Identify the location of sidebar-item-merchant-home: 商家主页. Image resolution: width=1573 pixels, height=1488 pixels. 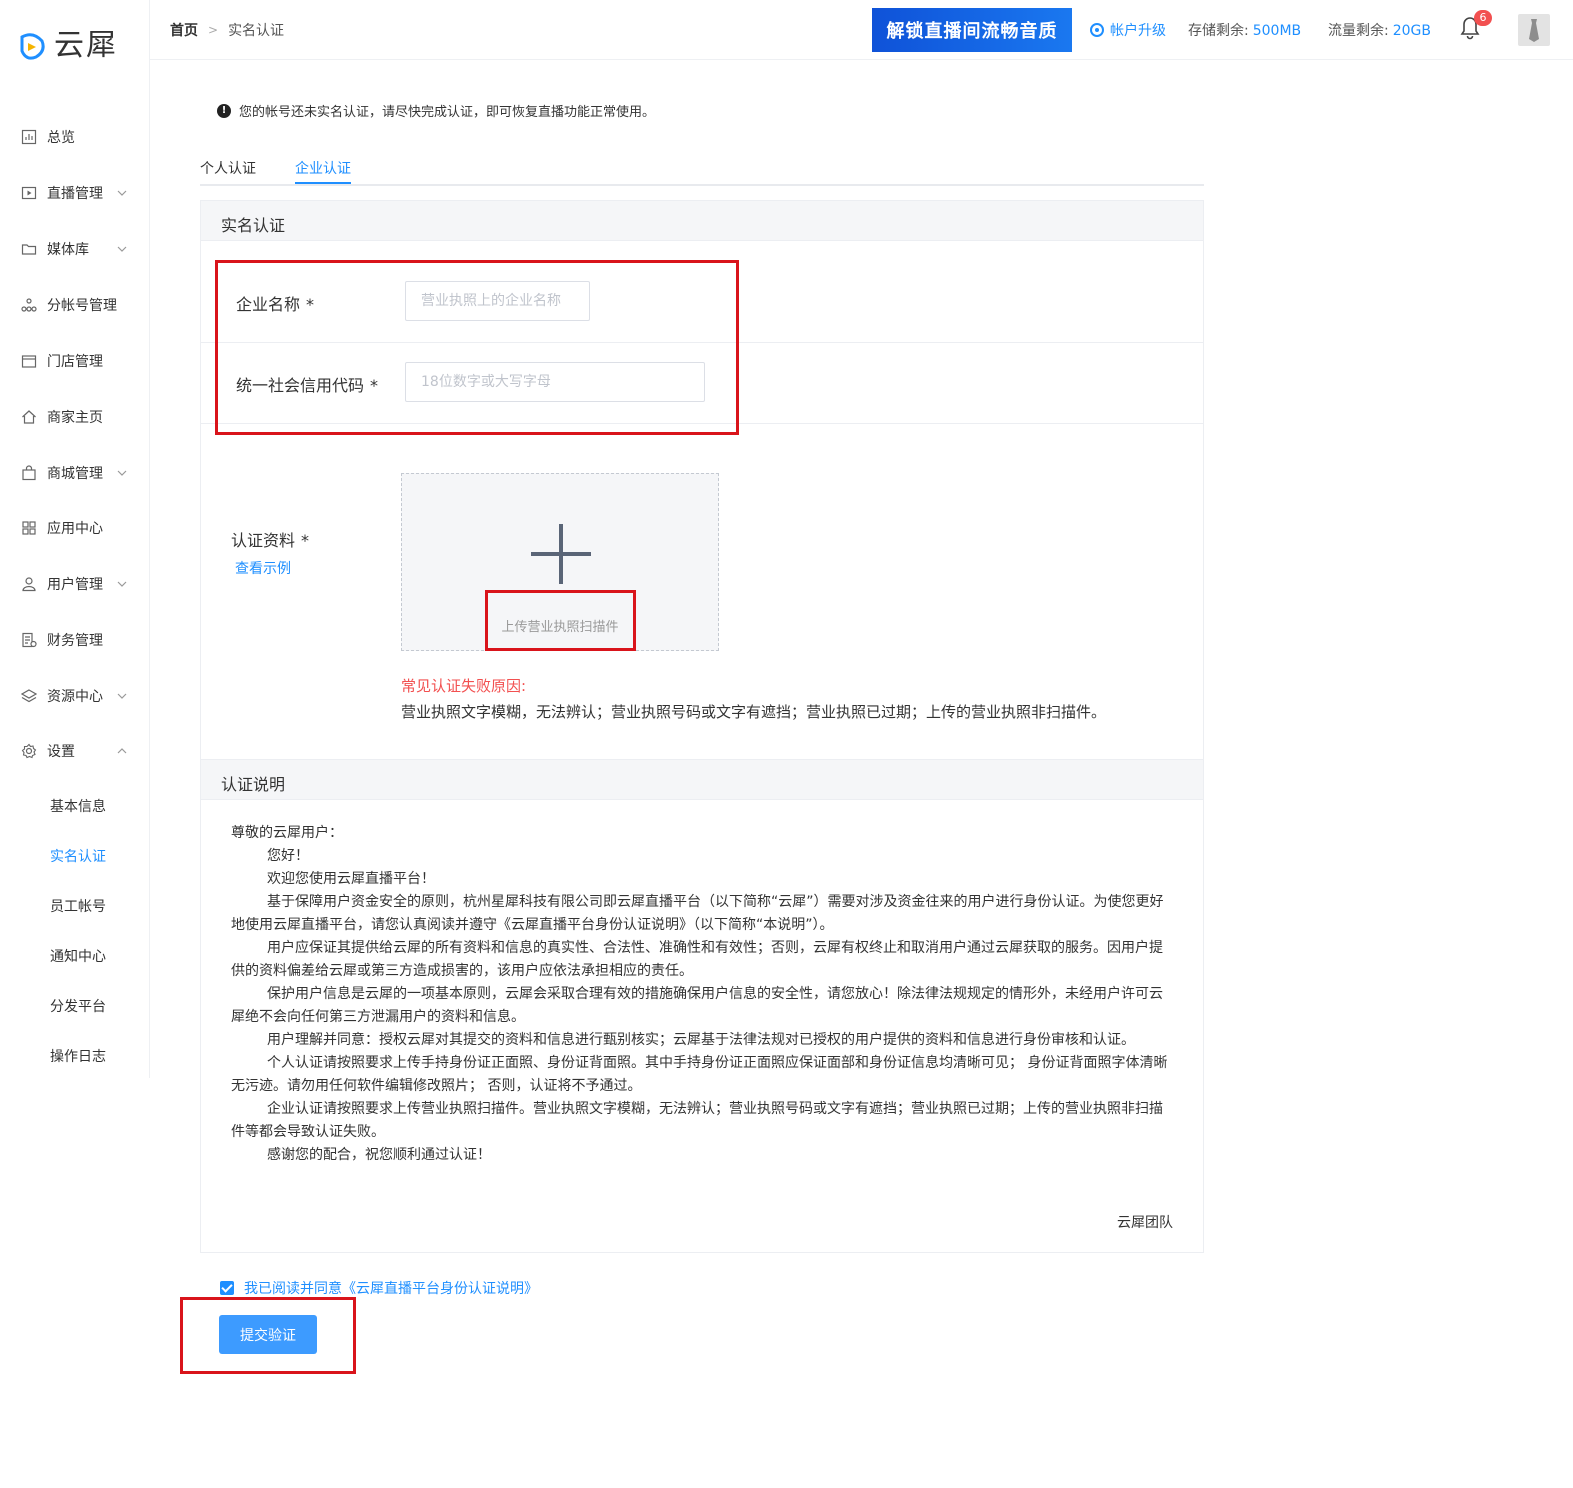
(75, 417).